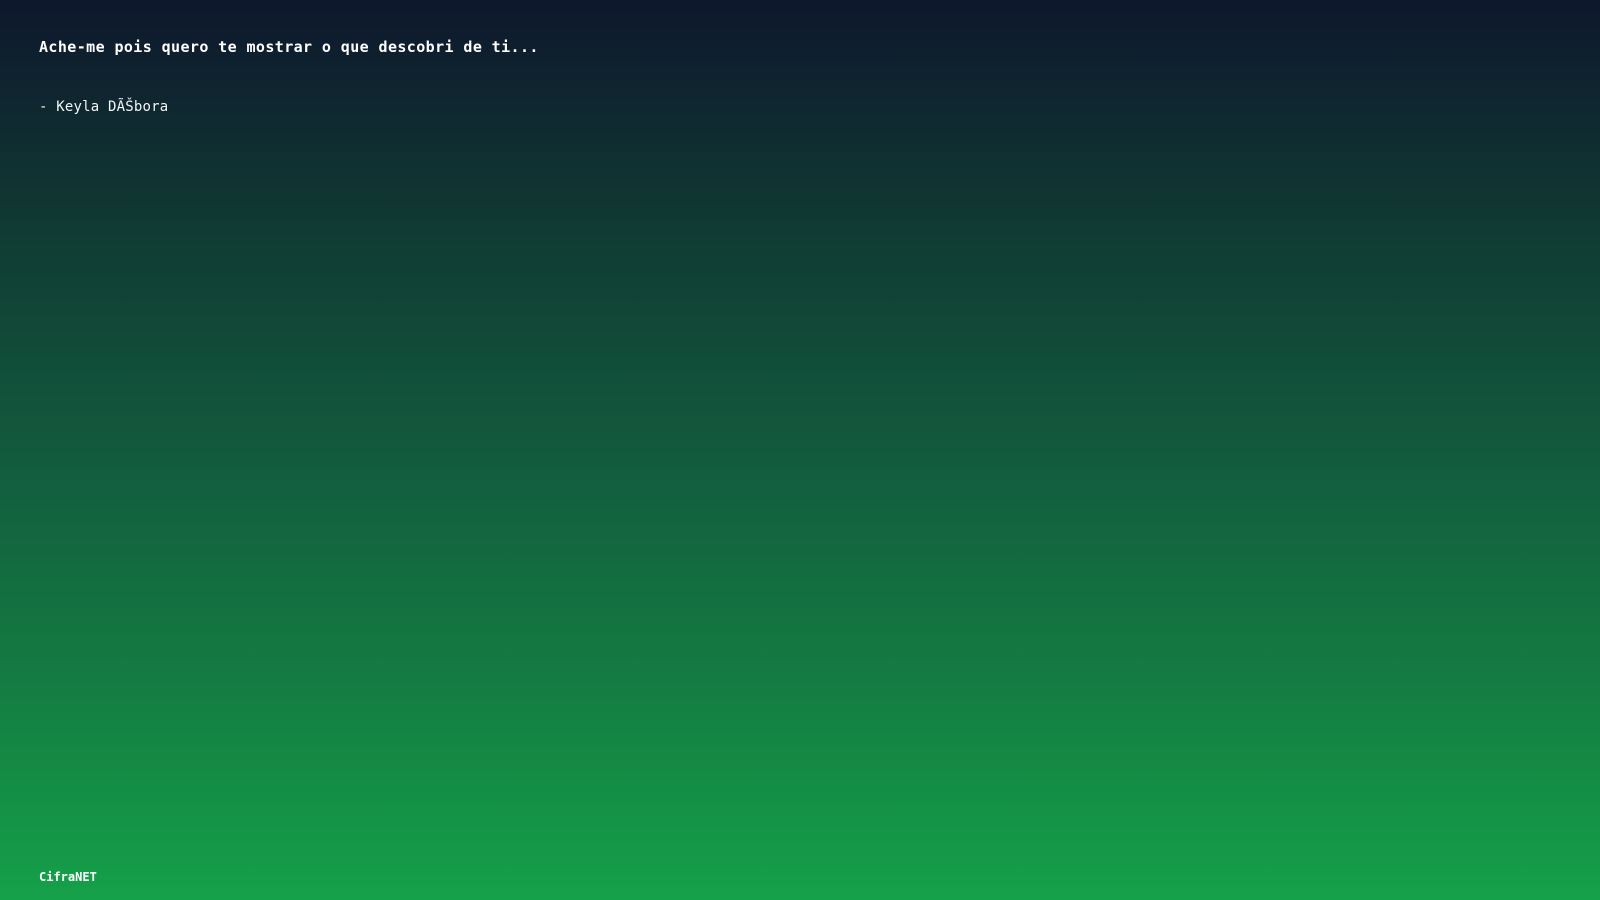  What do you see at coordinates (104, 107) in the screenshot?
I see `quote-author: - Keyla DÃŠbora` at bounding box center [104, 107].